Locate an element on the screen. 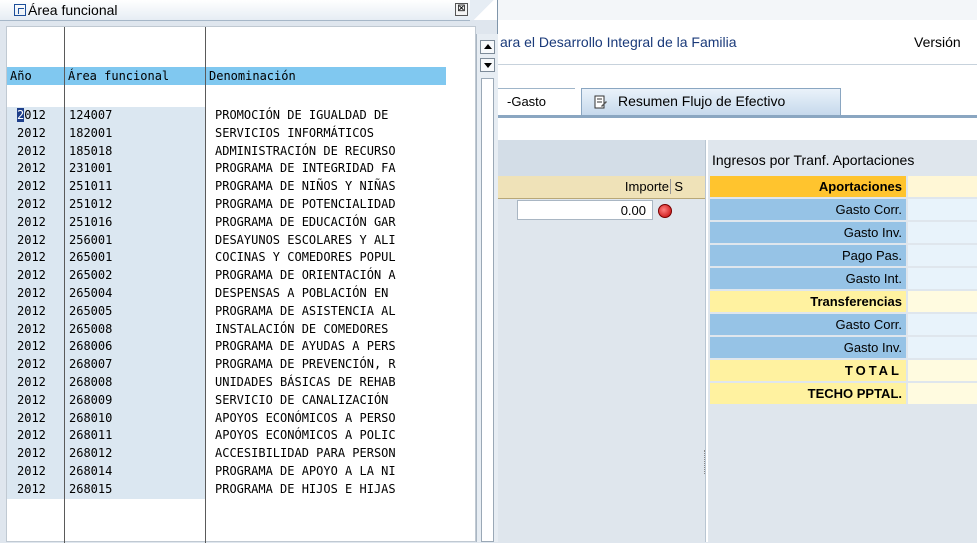 The height and width of the screenshot is (543, 977). list-item: 2012 251011 PROGRAMA DE NIÑOS Y NIÑAS is located at coordinates (241, 187).